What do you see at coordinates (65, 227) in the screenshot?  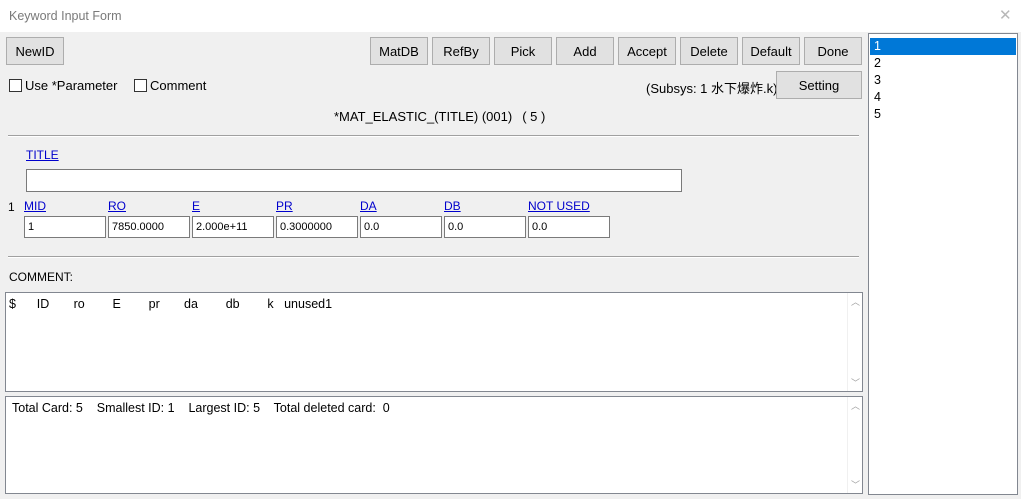 I see `field-input-mid: 1` at bounding box center [65, 227].